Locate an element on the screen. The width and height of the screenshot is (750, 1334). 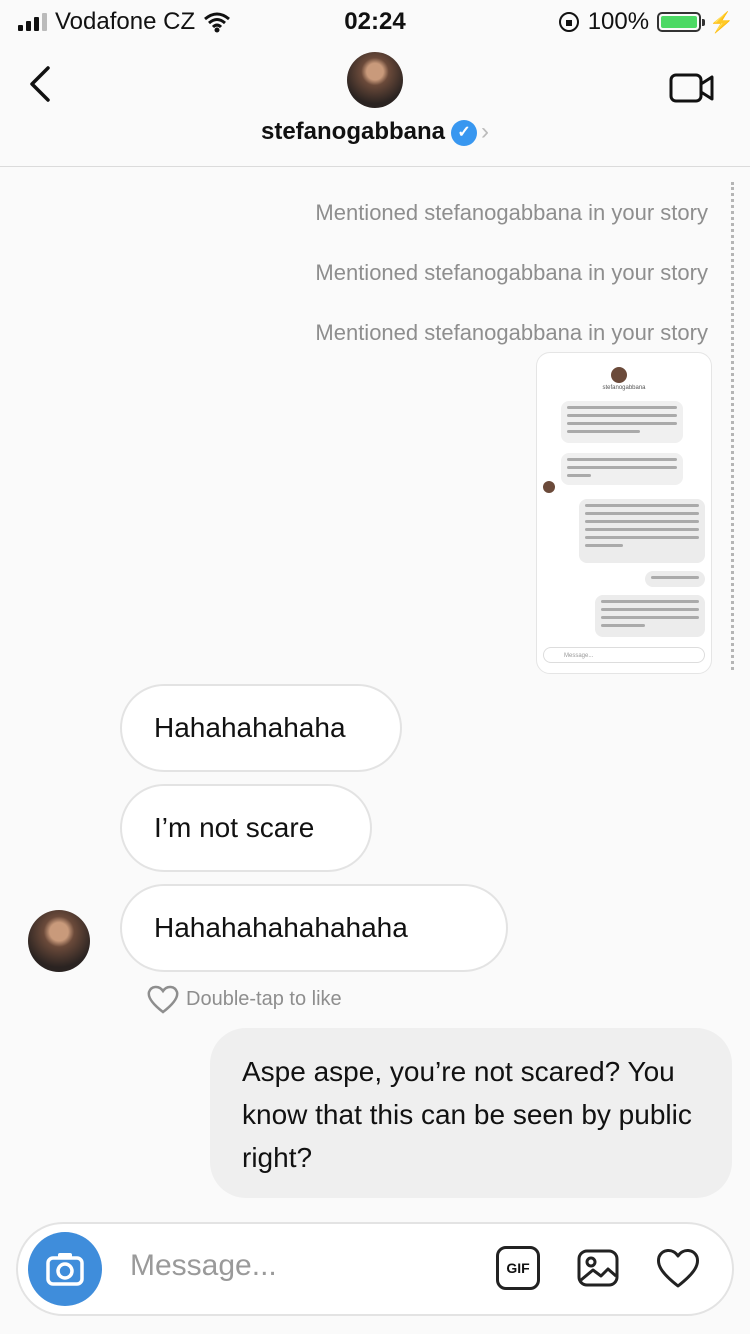
orientation-lock-icon is located at coordinates (568, 22).